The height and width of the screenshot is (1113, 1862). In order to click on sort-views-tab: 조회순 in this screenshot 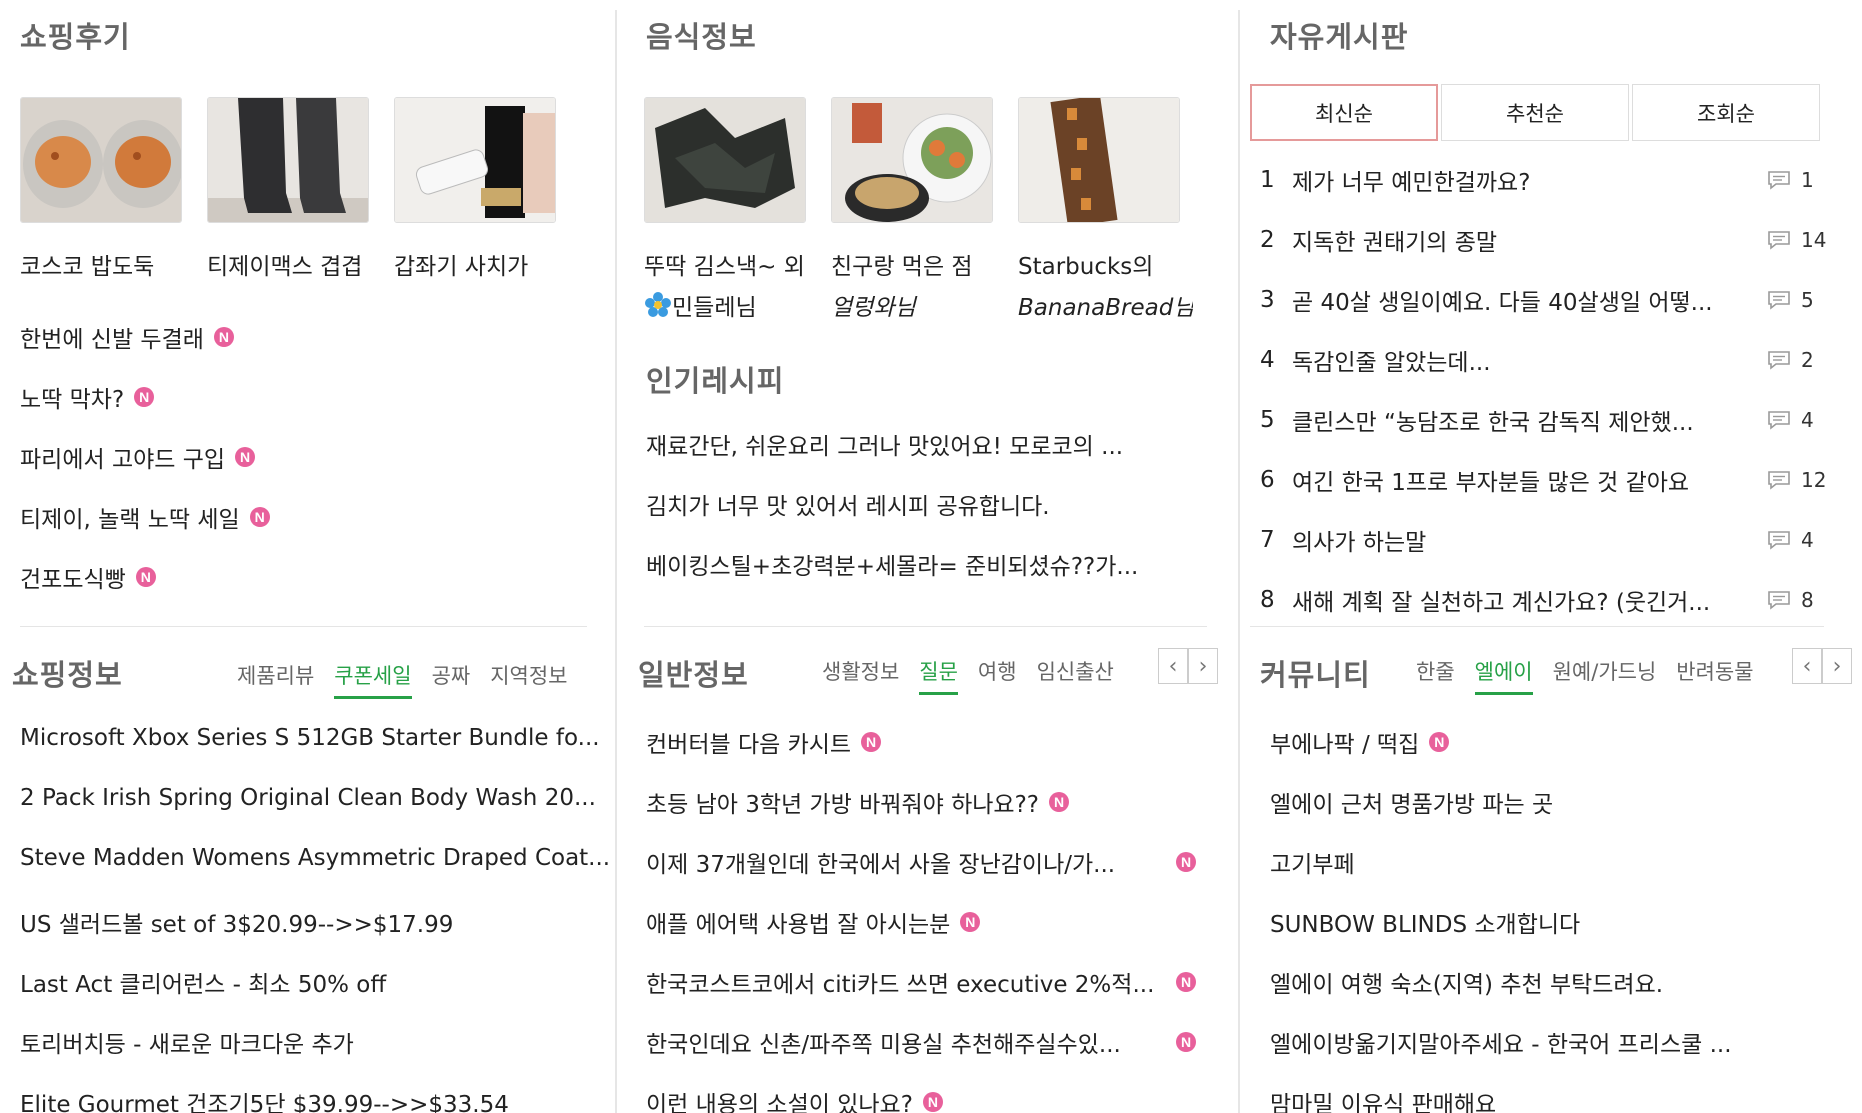, I will do `click(1726, 112)`.